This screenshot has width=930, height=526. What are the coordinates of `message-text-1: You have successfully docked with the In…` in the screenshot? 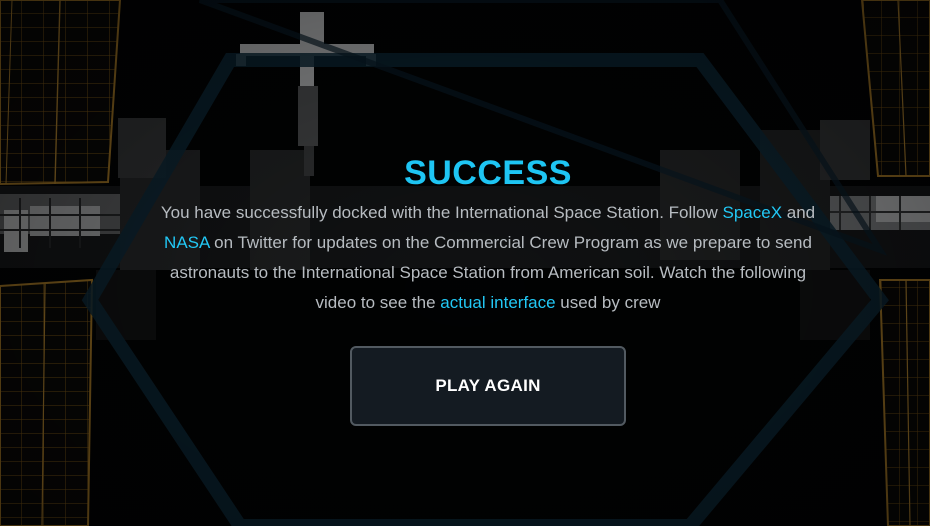 It's located at (441, 212).